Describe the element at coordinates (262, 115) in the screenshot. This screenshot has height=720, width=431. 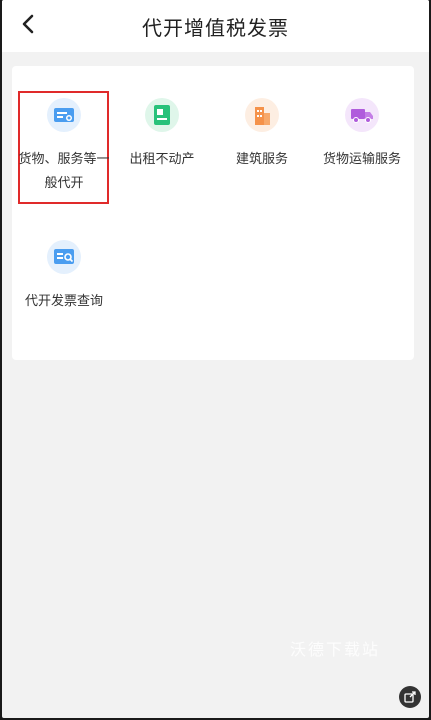
I see `building-icon` at that location.